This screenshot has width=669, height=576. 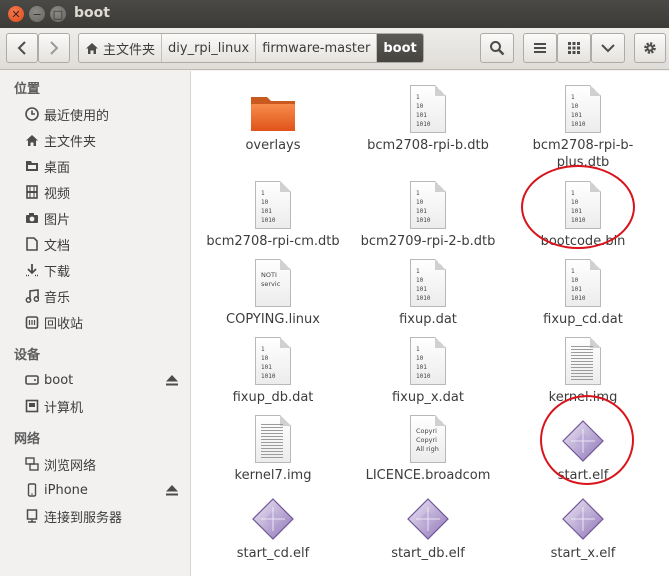 I want to click on sidebar-item-videos: 视频, so click(x=47, y=192).